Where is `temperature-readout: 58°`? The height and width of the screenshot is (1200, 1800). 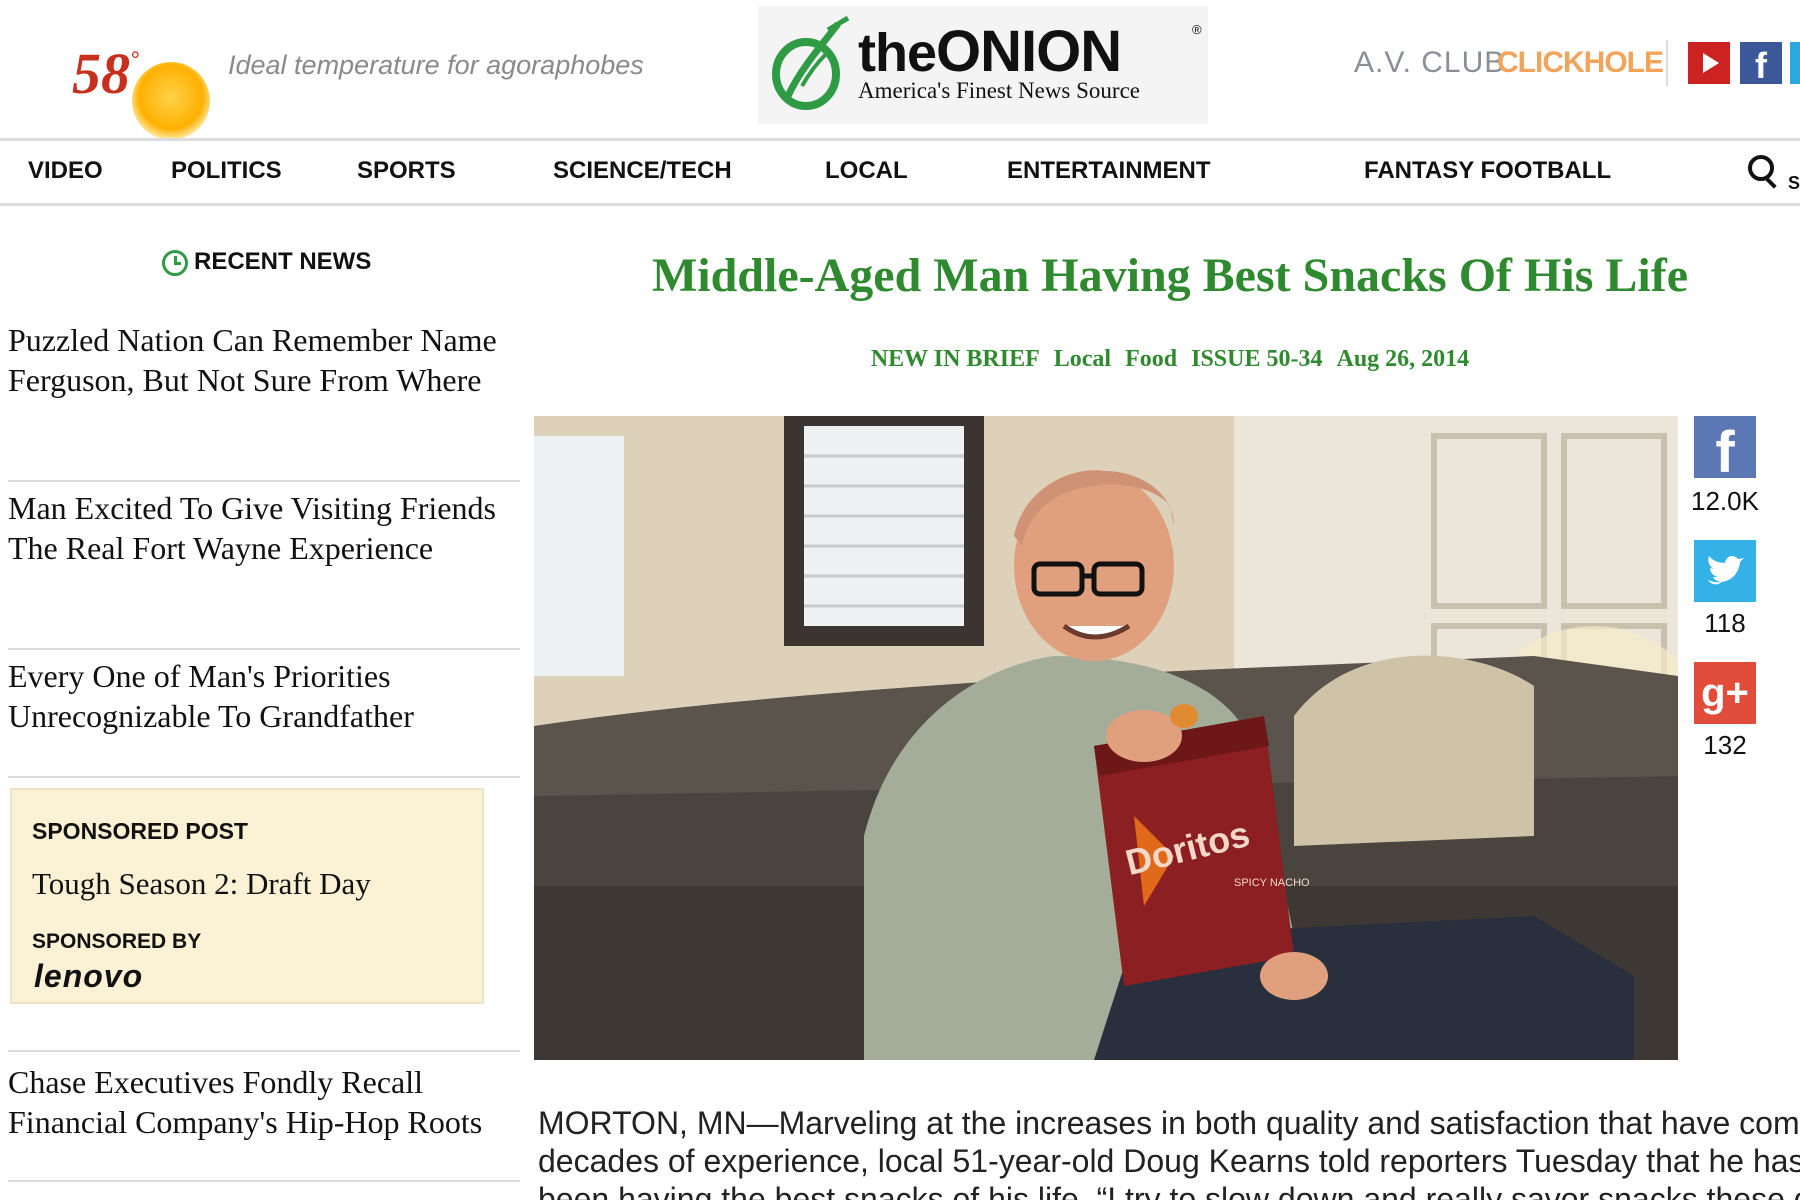 temperature-readout: 58° is located at coordinates (105, 73).